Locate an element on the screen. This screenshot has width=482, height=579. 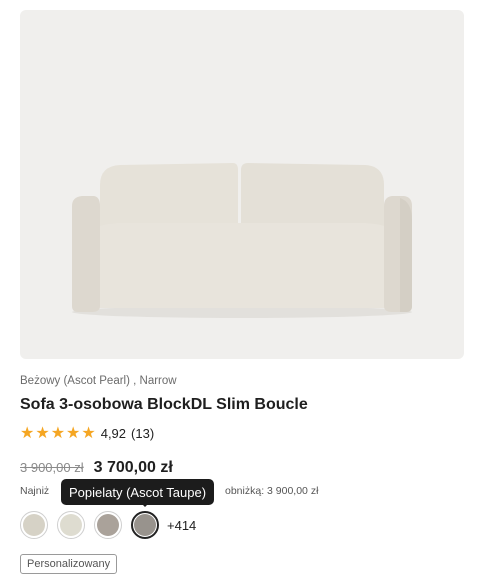
color-tooltip: Popielaty (Ascot Taupe) is located at coordinates (138, 493).